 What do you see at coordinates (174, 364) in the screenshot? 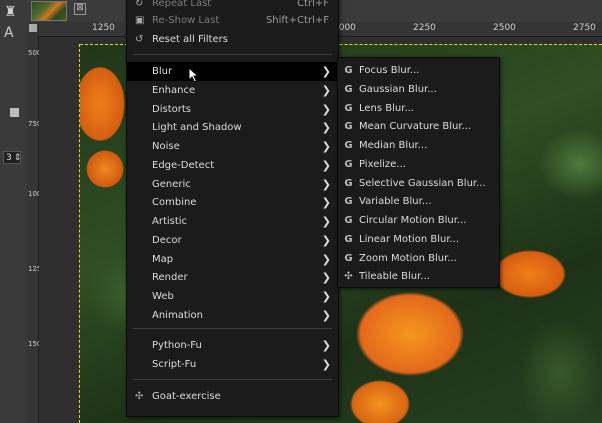
I see `menu-item-label: Script-Fu` at bounding box center [174, 364].